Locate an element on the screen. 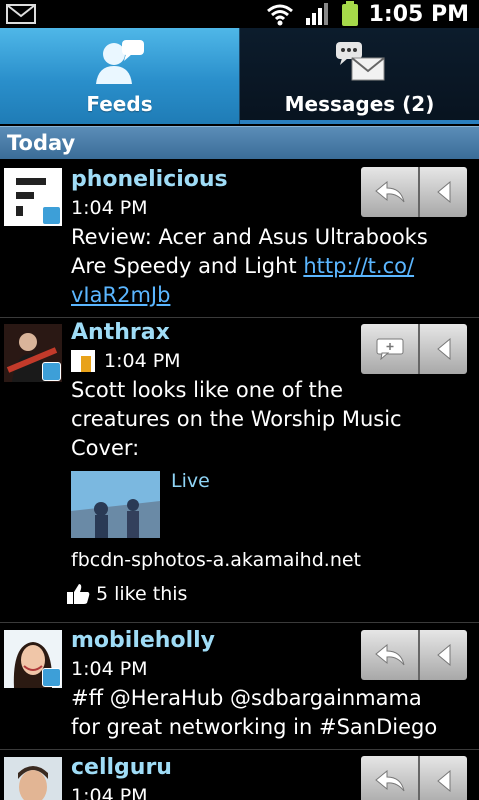  feeds-person-icon is located at coordinates (119, 62).